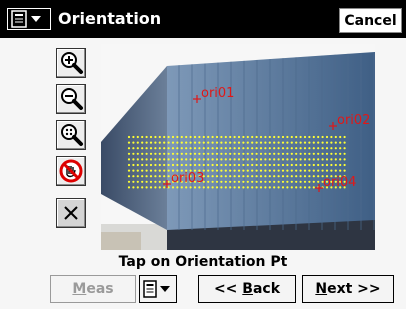 The width and height of the screenshot is (406, 309). Describe the element at coordinates (158, 289) in the screenshot. I see `meas-menu-button` at that location.